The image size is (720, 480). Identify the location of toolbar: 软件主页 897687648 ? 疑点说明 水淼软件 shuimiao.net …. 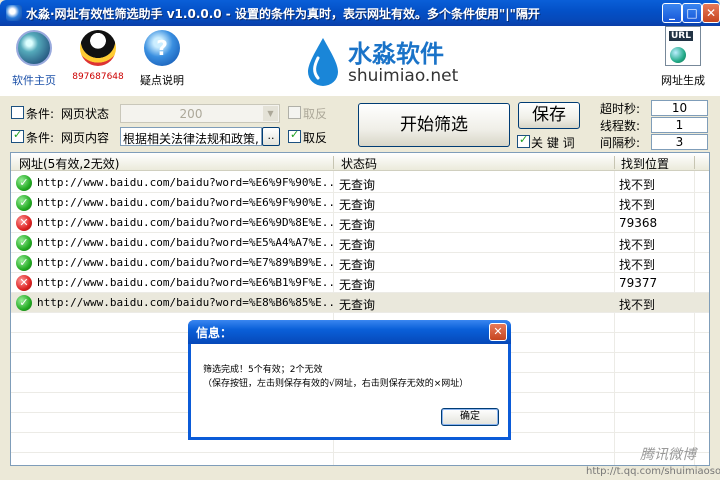
(360, 61).